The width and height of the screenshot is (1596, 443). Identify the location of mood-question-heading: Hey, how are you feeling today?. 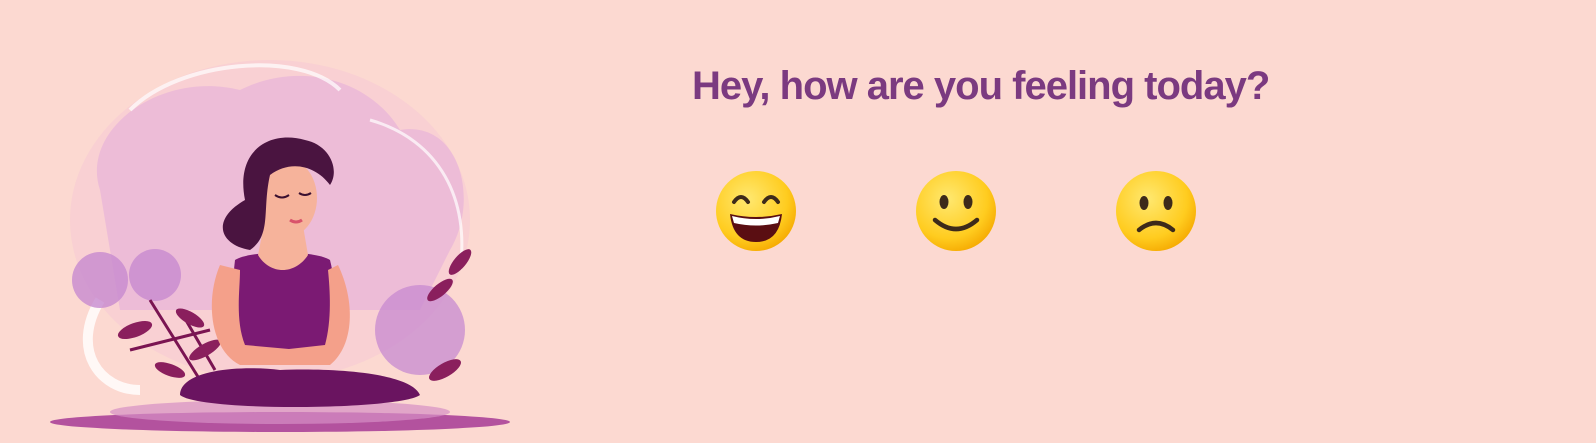
(981, 86).